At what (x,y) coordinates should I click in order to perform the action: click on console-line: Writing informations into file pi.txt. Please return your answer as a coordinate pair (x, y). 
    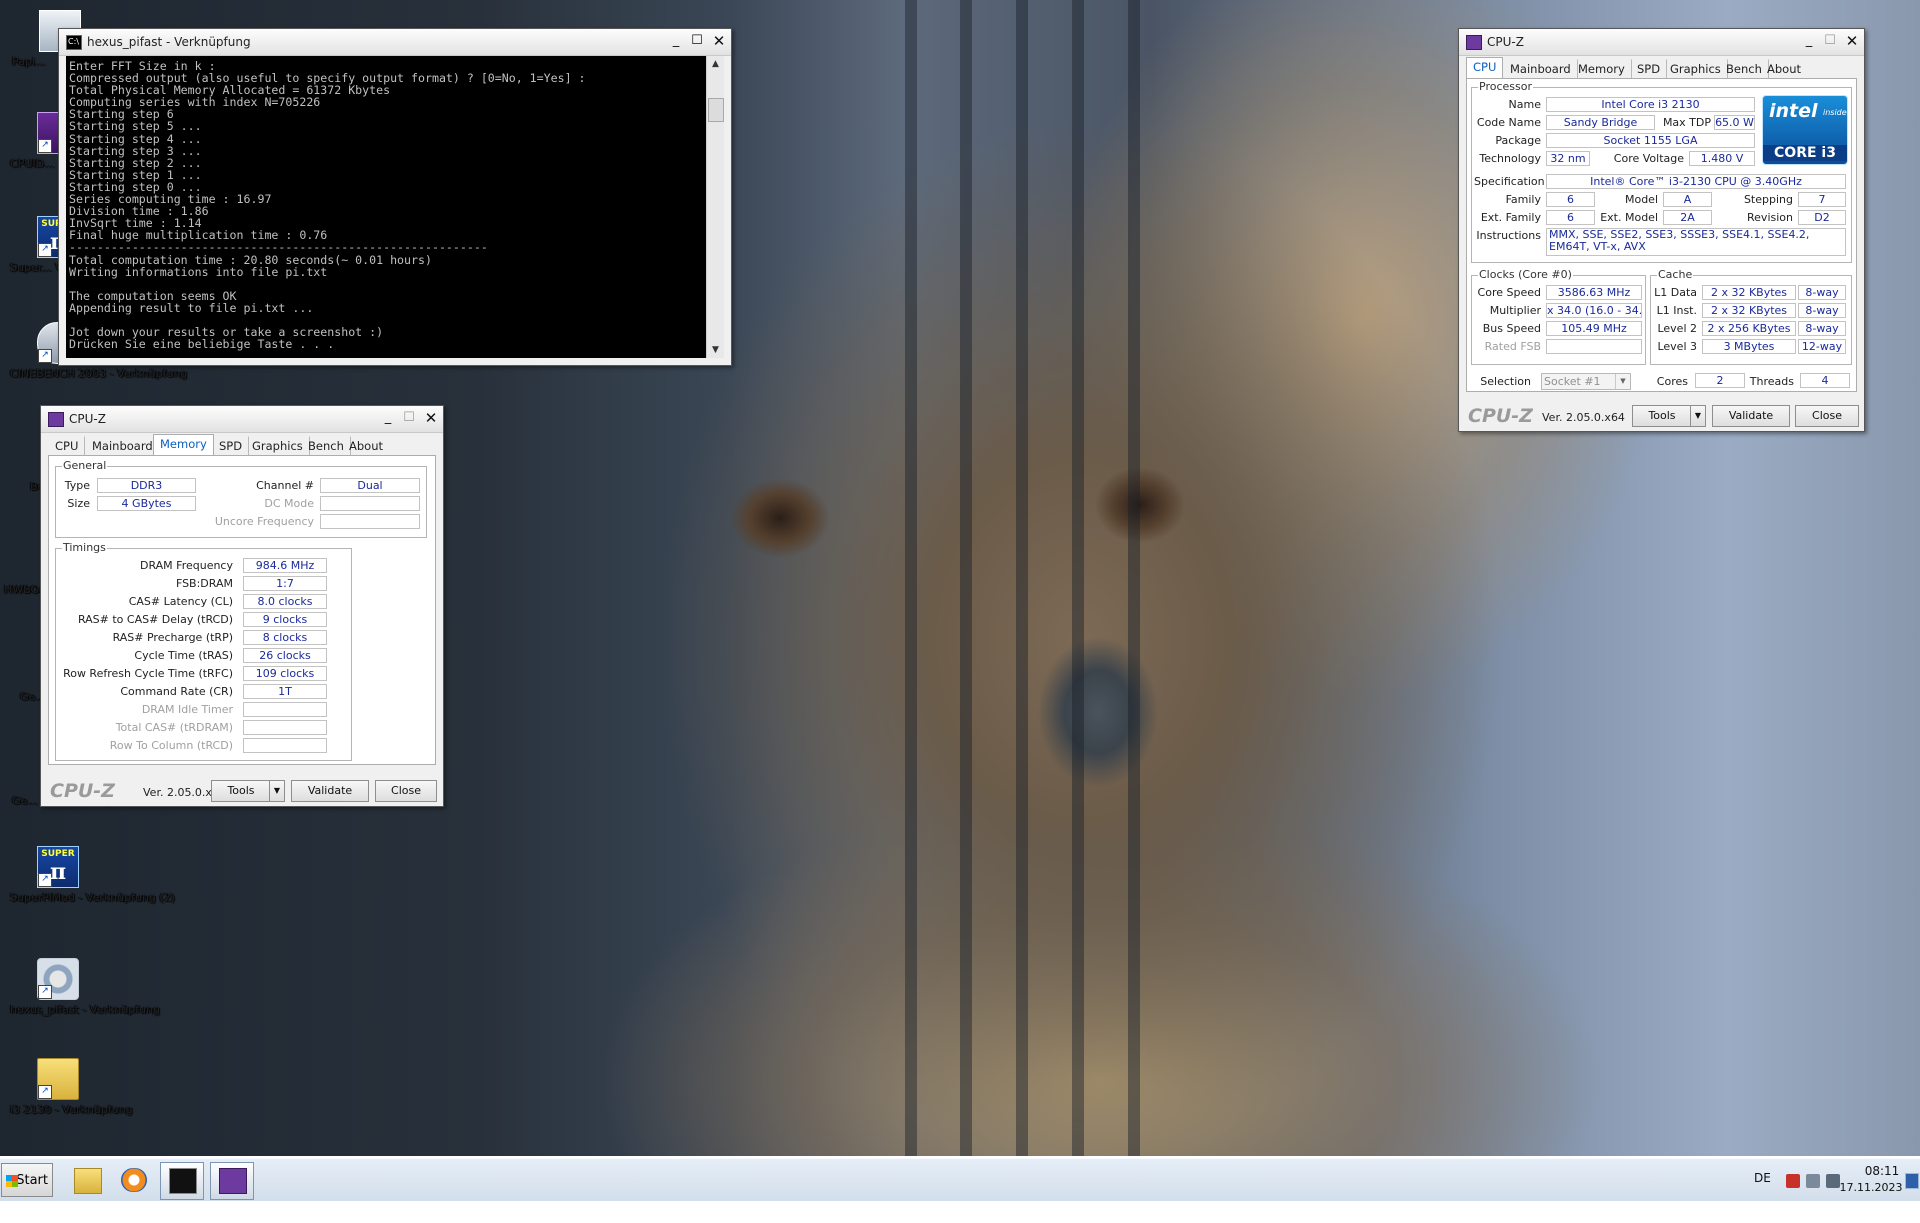
    Looking at the image, I should click on (198, 271).